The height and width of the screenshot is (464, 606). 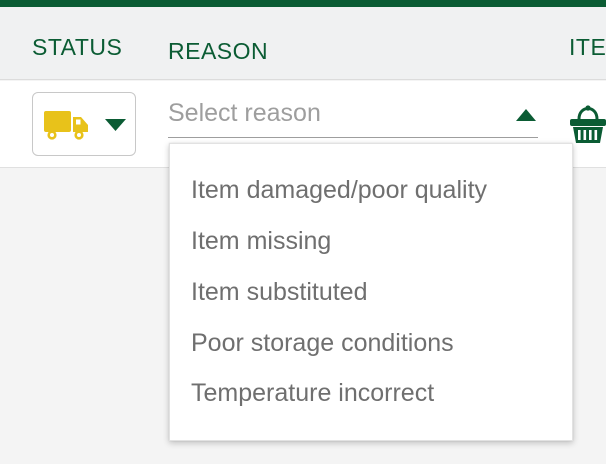 What do you see at coordinates (115, 125) in the screenshot?
I see `chevron-down-icon` at bounding box center [115, 125].